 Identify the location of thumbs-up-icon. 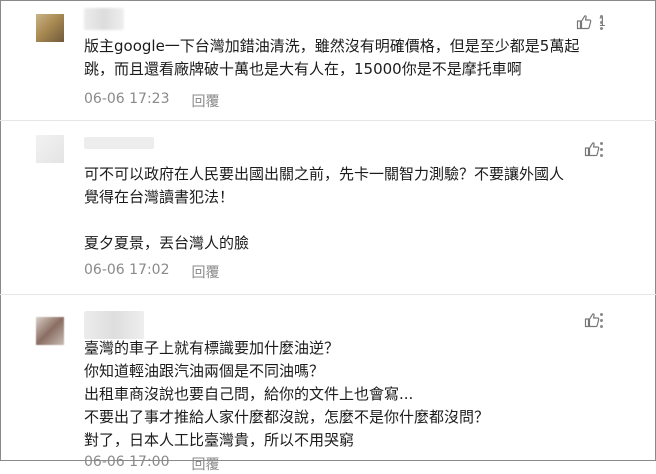
(584, 22).